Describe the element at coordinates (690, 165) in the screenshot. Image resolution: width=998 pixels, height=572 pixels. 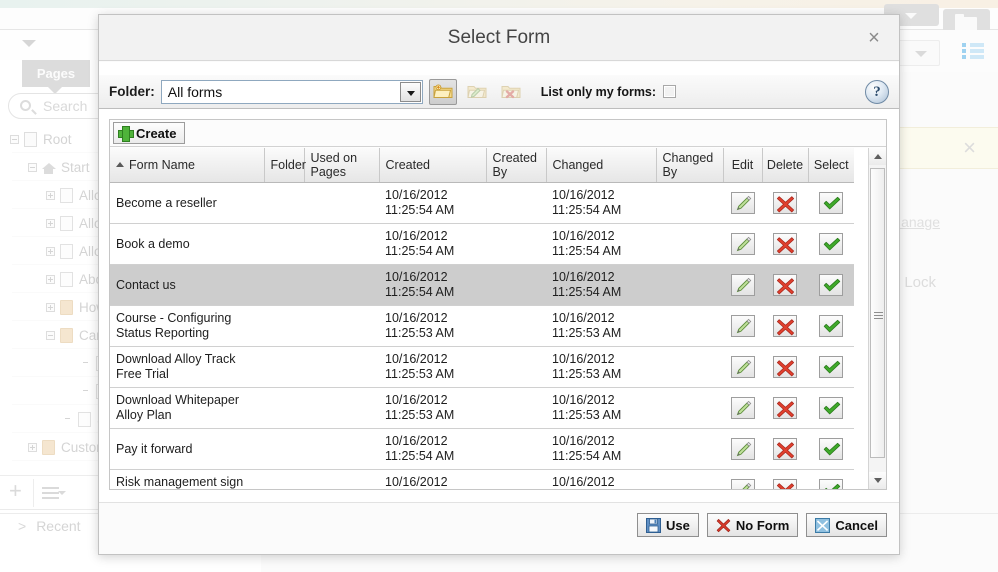
I see `column-header-changed-by: Changed By` at that location.